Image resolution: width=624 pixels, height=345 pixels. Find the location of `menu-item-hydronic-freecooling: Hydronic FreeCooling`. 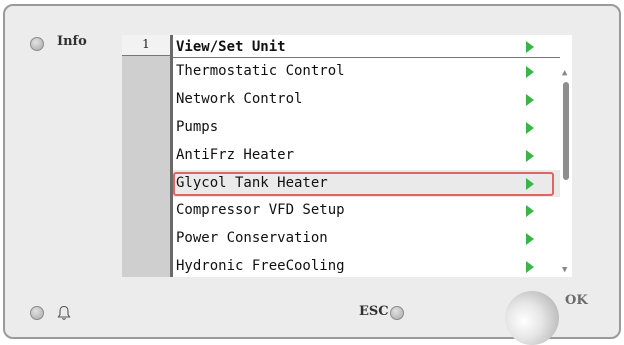

menu-item-hydronic-freecooling: Hydronic FreeCooling is located at coordinates (366, 265).